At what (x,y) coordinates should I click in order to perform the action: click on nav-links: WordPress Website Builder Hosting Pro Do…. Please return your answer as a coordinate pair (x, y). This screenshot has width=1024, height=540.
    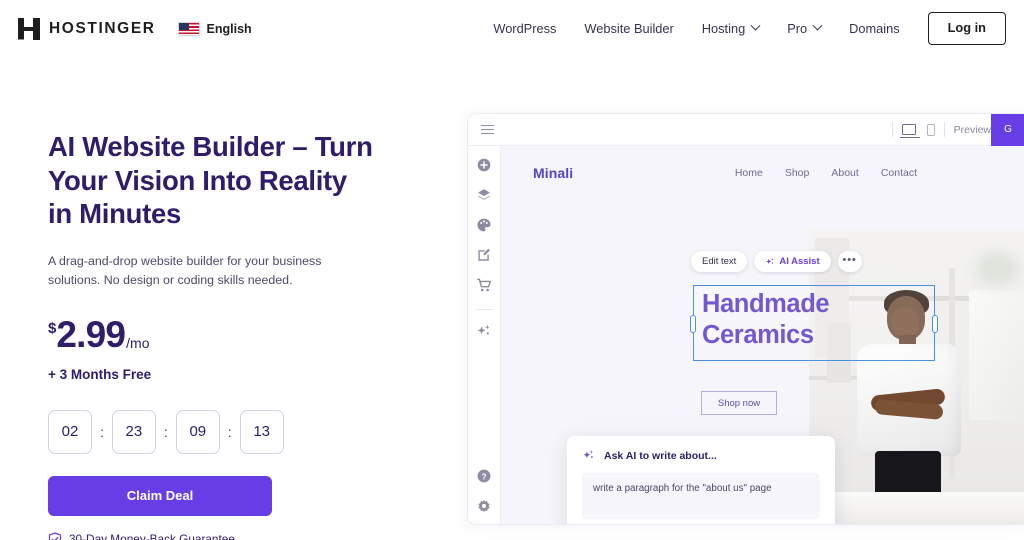
    Looking at the image, I should click on (749, 28).